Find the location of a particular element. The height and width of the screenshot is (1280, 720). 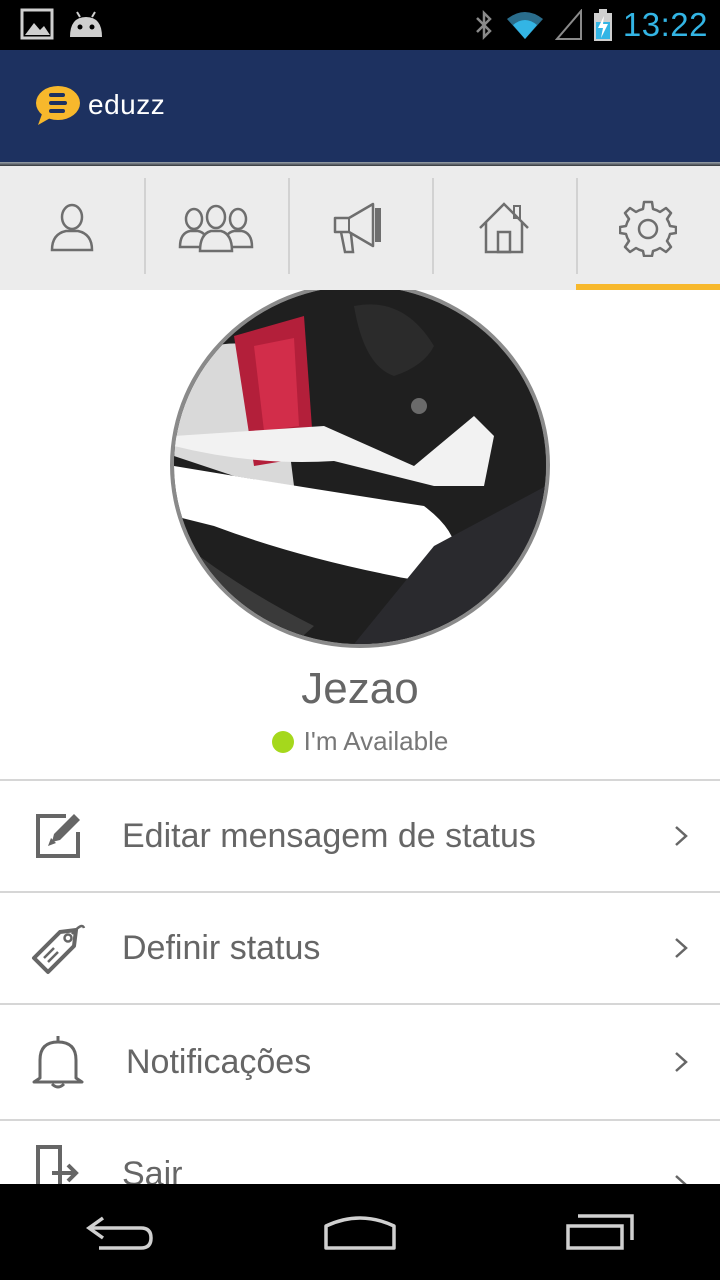

tab-settings is located at coordinates (648, 228).